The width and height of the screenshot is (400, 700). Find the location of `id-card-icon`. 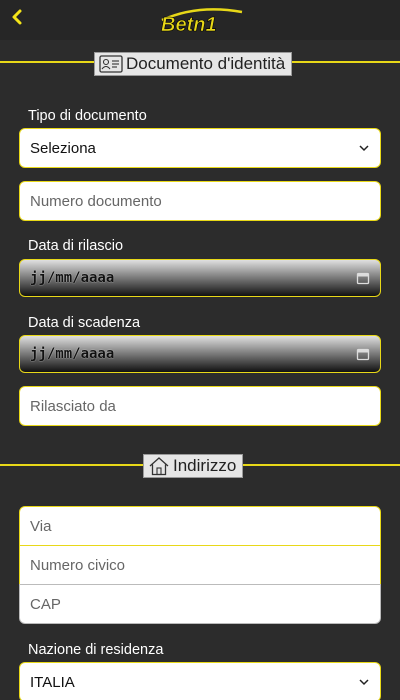

id-card-icon is located at coordinates (111, 64).